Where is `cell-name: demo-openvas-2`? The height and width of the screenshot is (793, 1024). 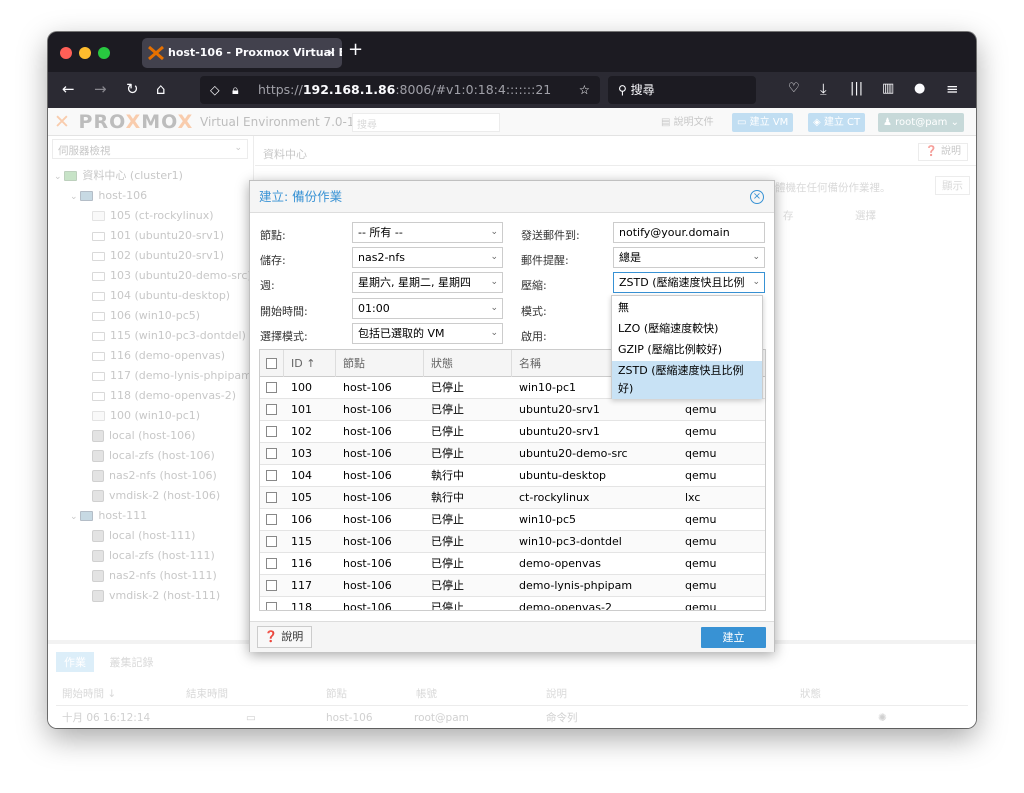 cell-name: demo-openvas-2 is located at coordinates (565, 606).